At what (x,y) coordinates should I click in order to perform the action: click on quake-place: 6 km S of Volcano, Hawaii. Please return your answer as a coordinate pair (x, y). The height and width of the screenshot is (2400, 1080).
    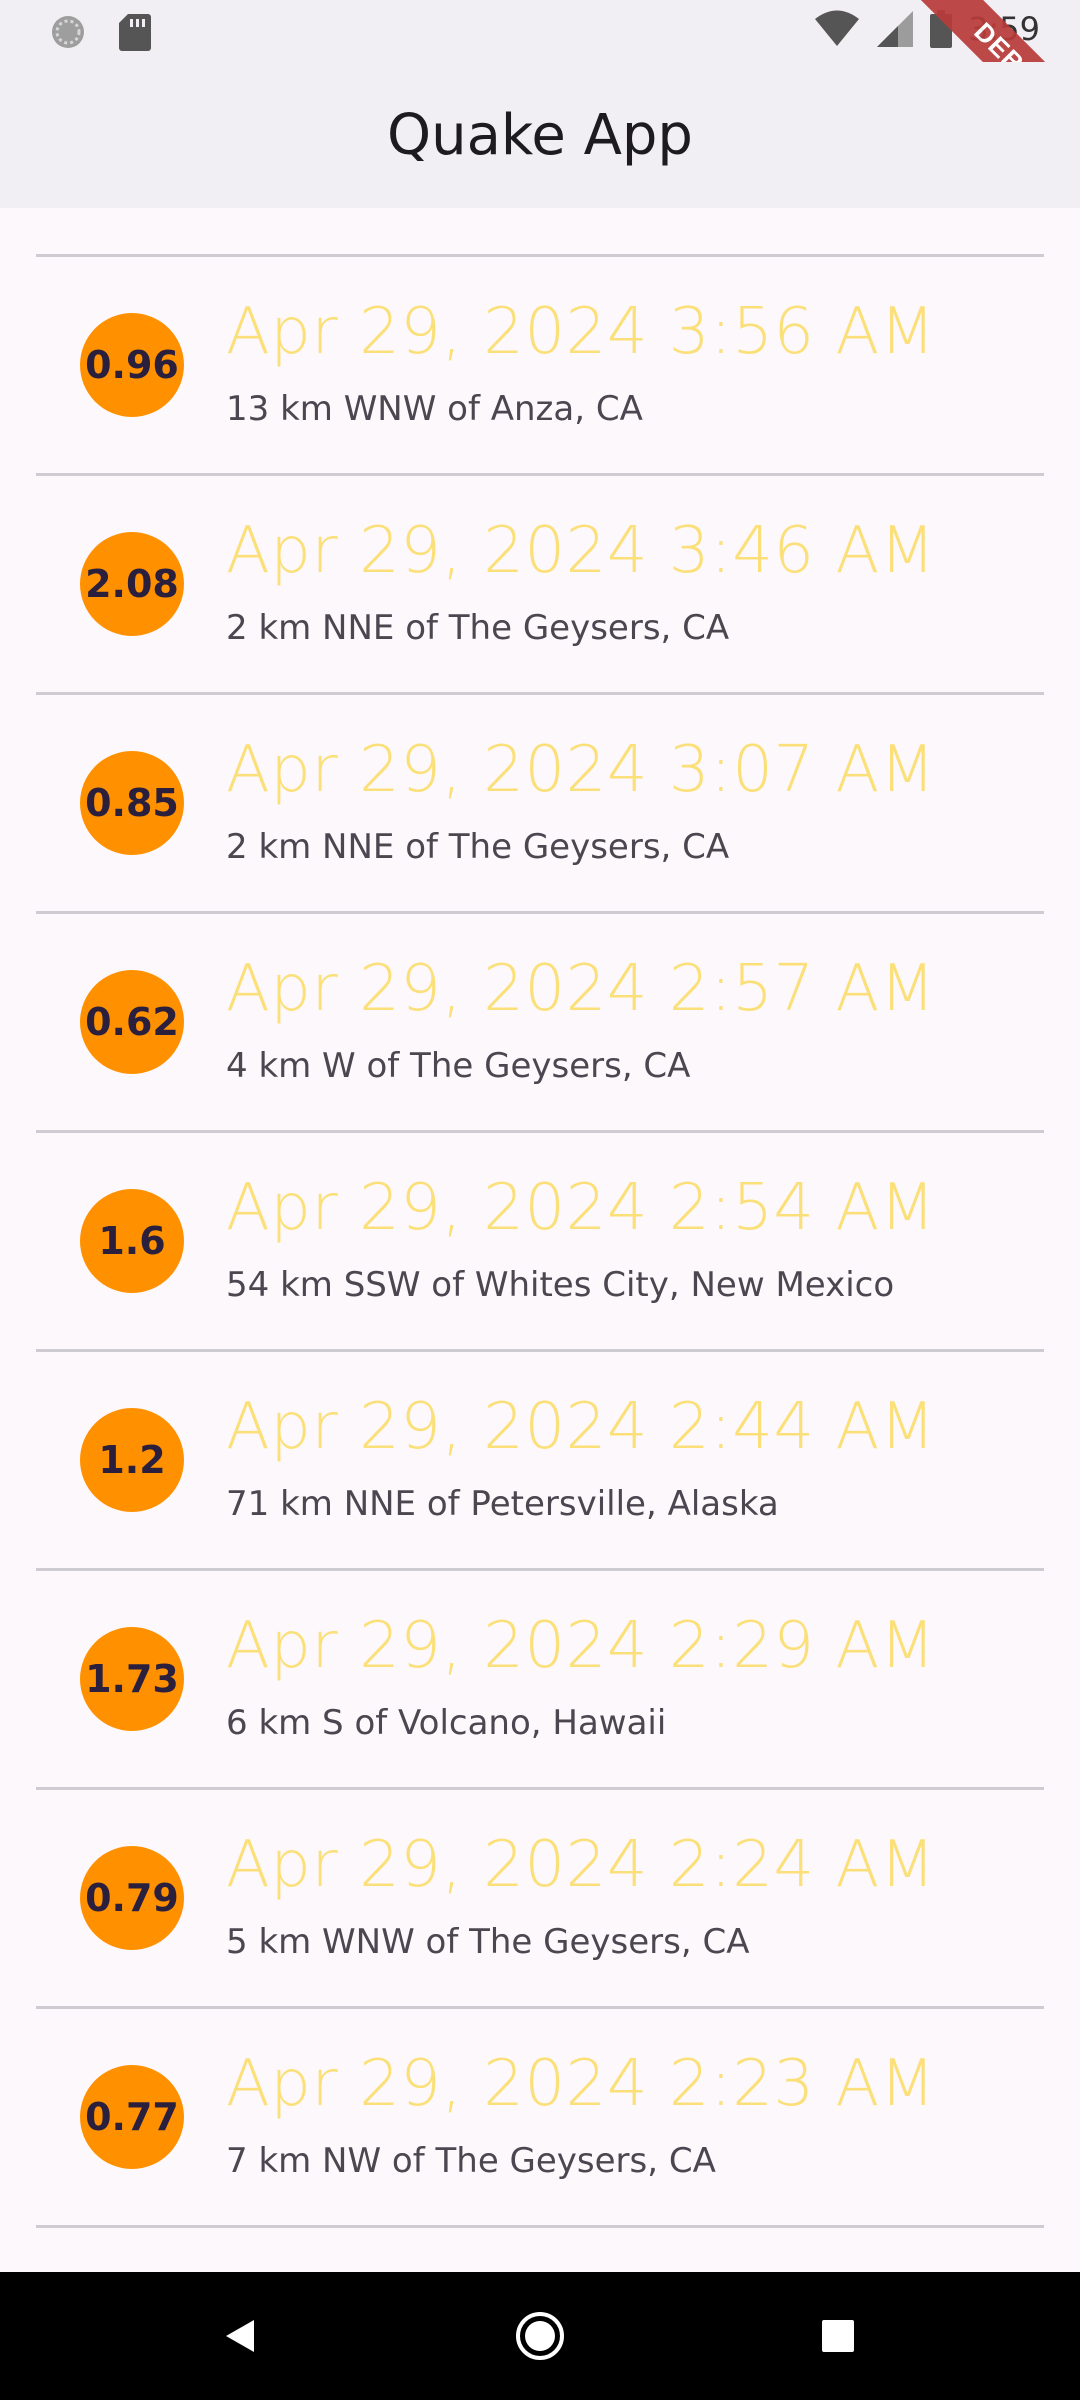
    Looking at the image, I should click on (446, 1723).